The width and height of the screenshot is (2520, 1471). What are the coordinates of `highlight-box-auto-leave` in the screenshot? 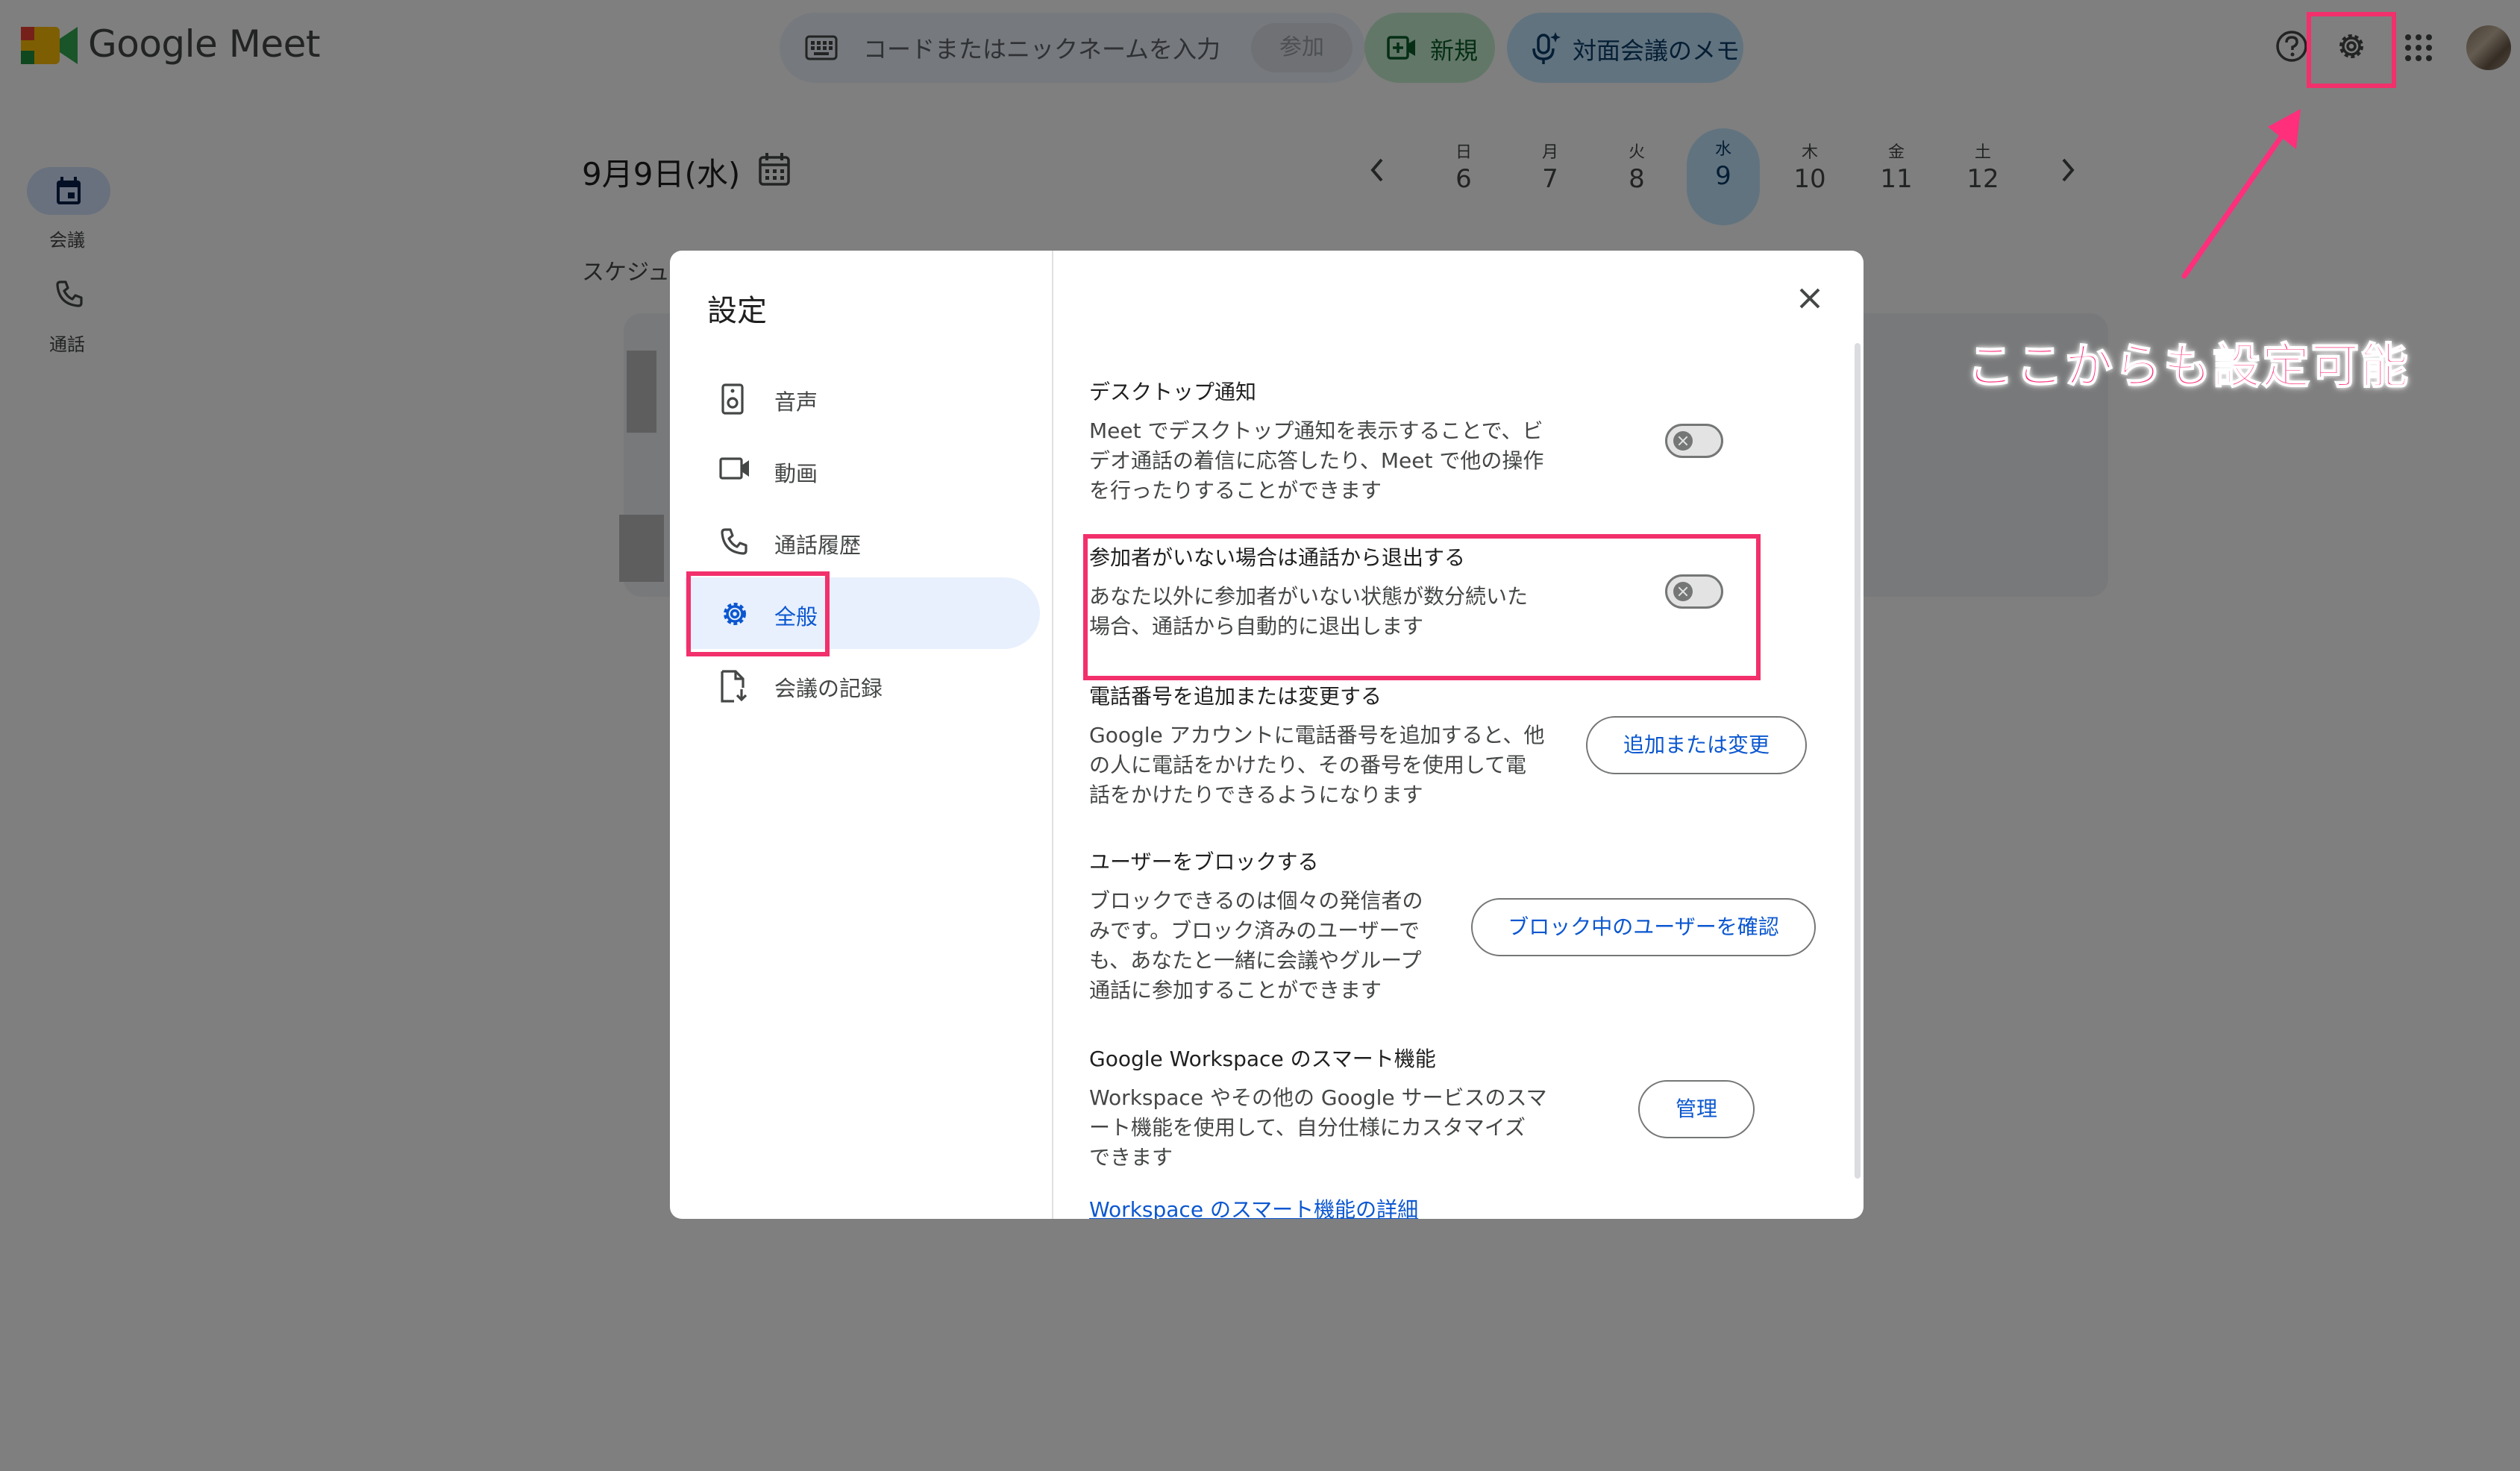 It's located at (1422, 607).